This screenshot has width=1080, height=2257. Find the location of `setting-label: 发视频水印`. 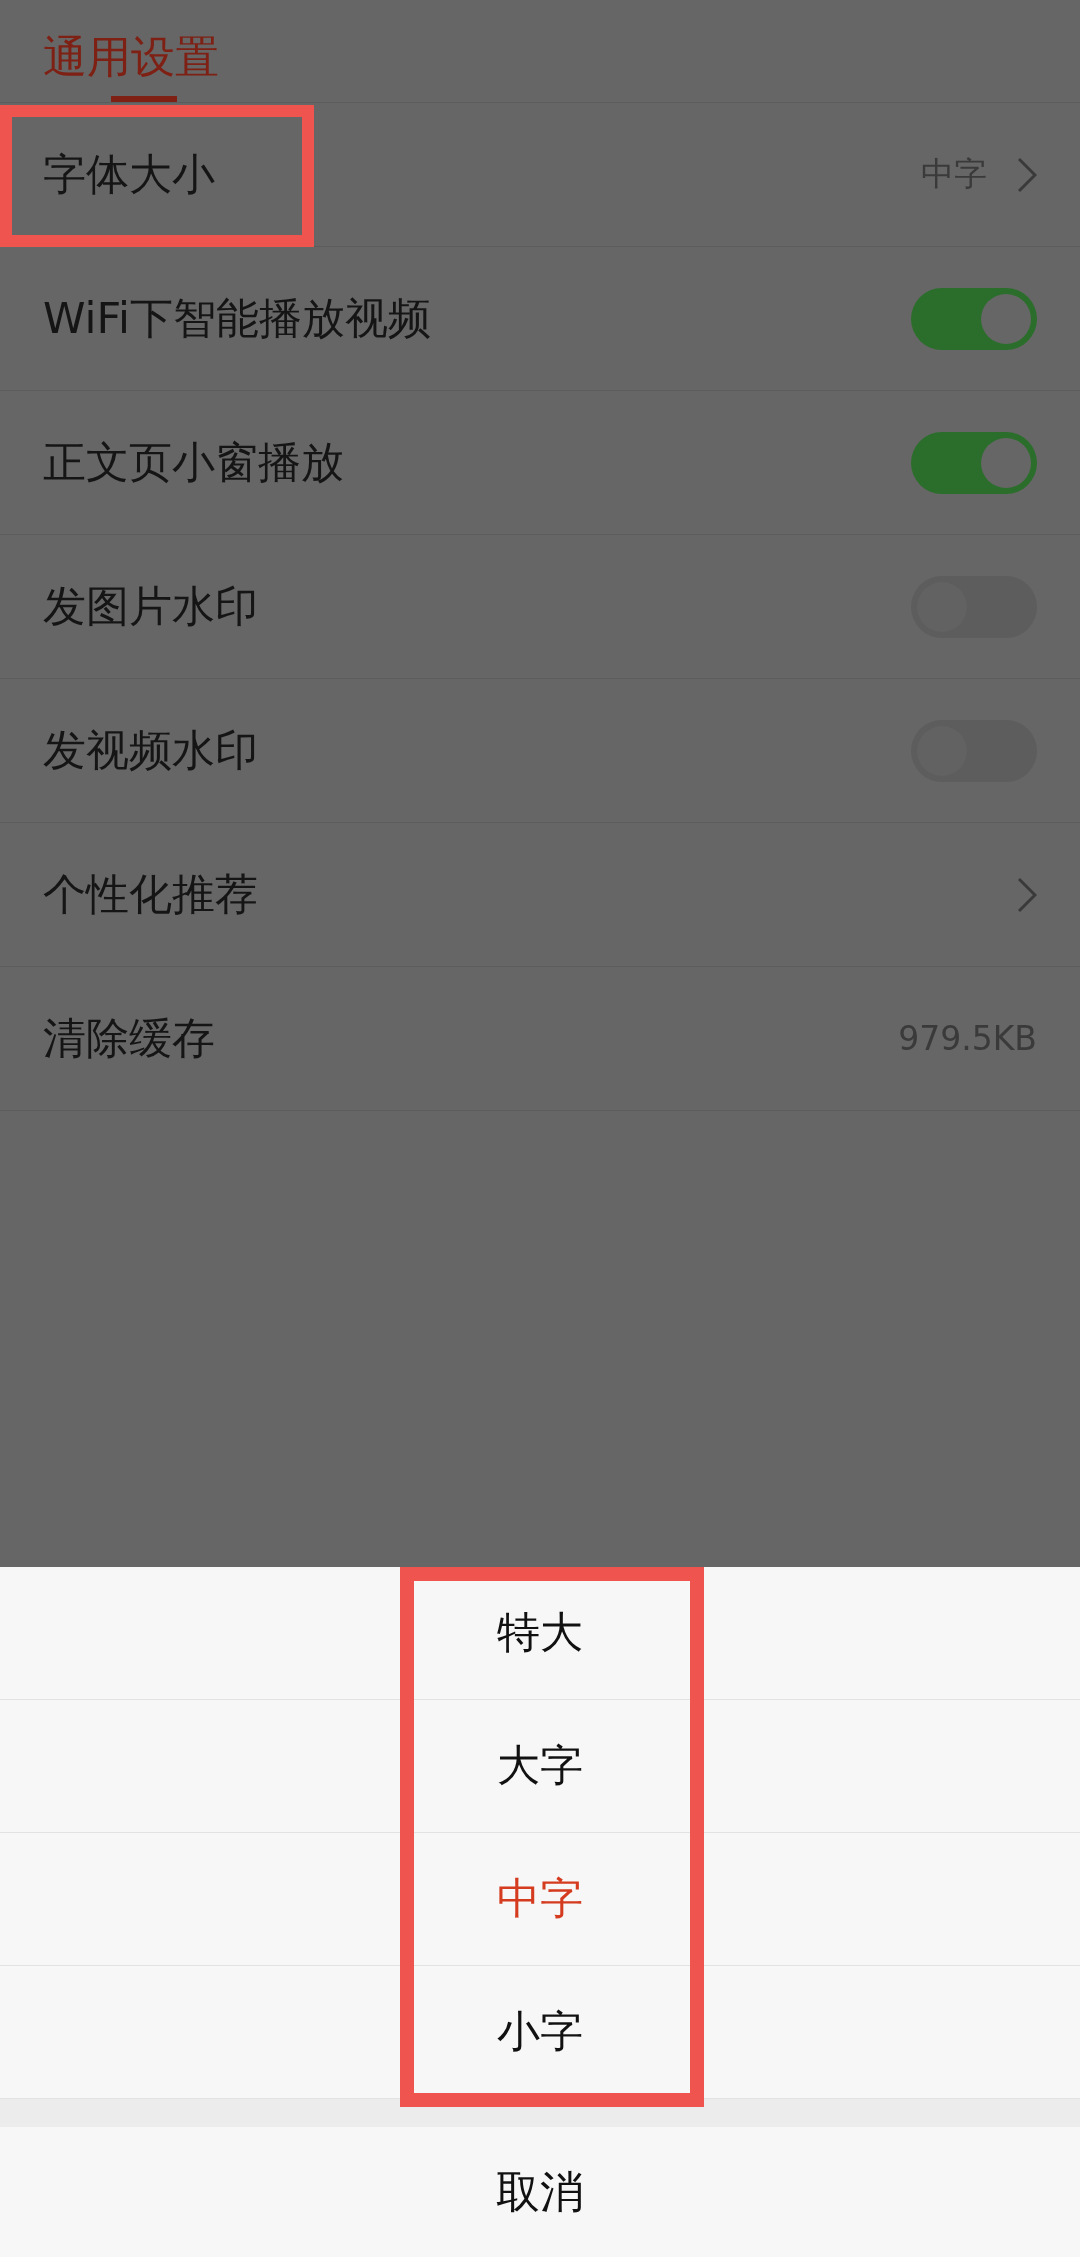

setting-label: 发视频水印 is located at coordinates (150, 750).